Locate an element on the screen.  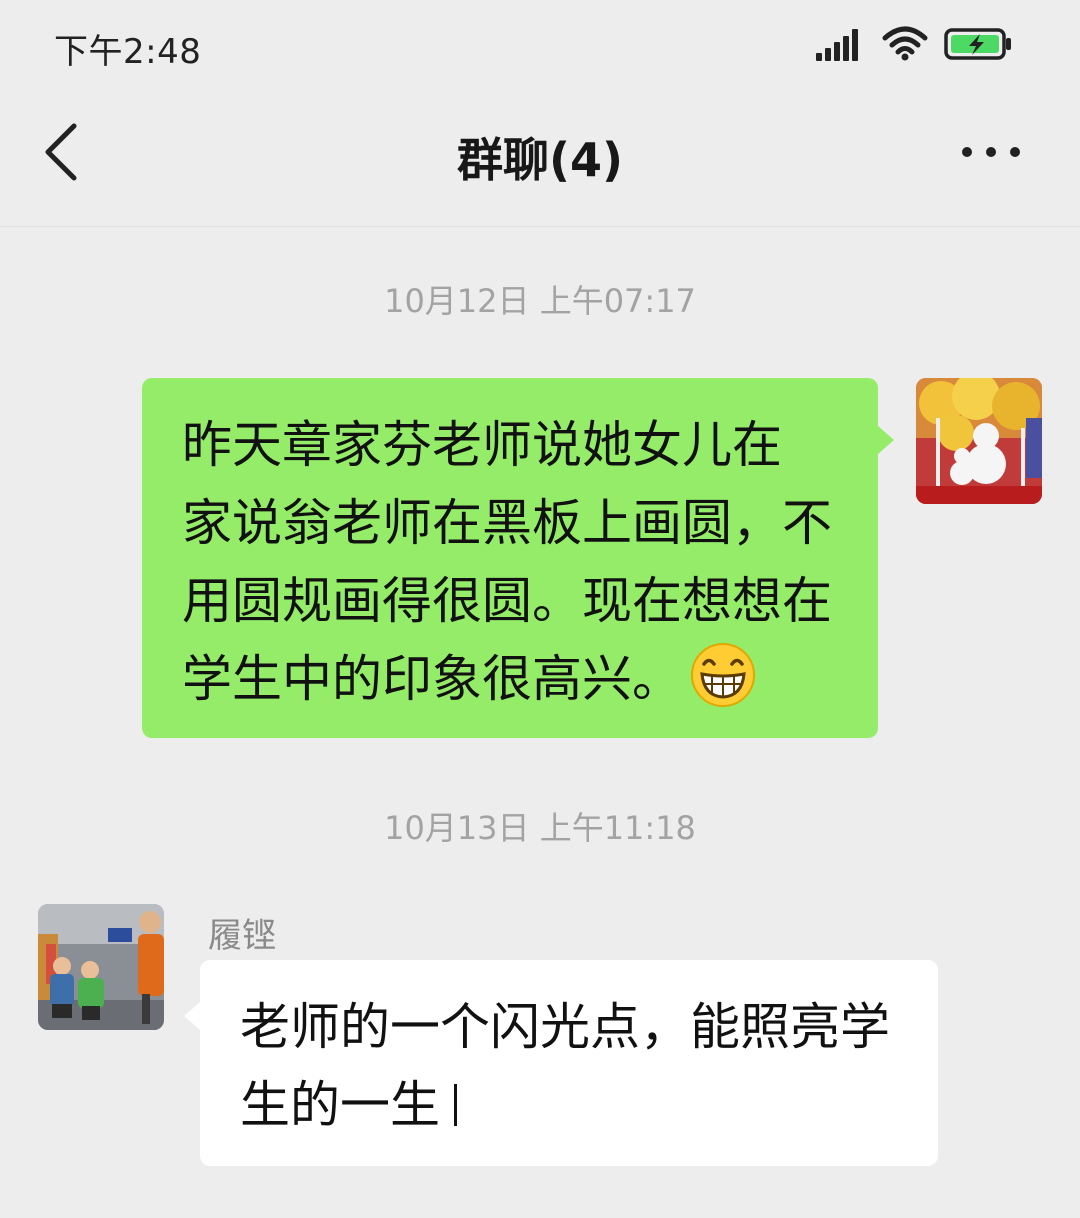
wifi-icon is located at coordinates (905, 46).